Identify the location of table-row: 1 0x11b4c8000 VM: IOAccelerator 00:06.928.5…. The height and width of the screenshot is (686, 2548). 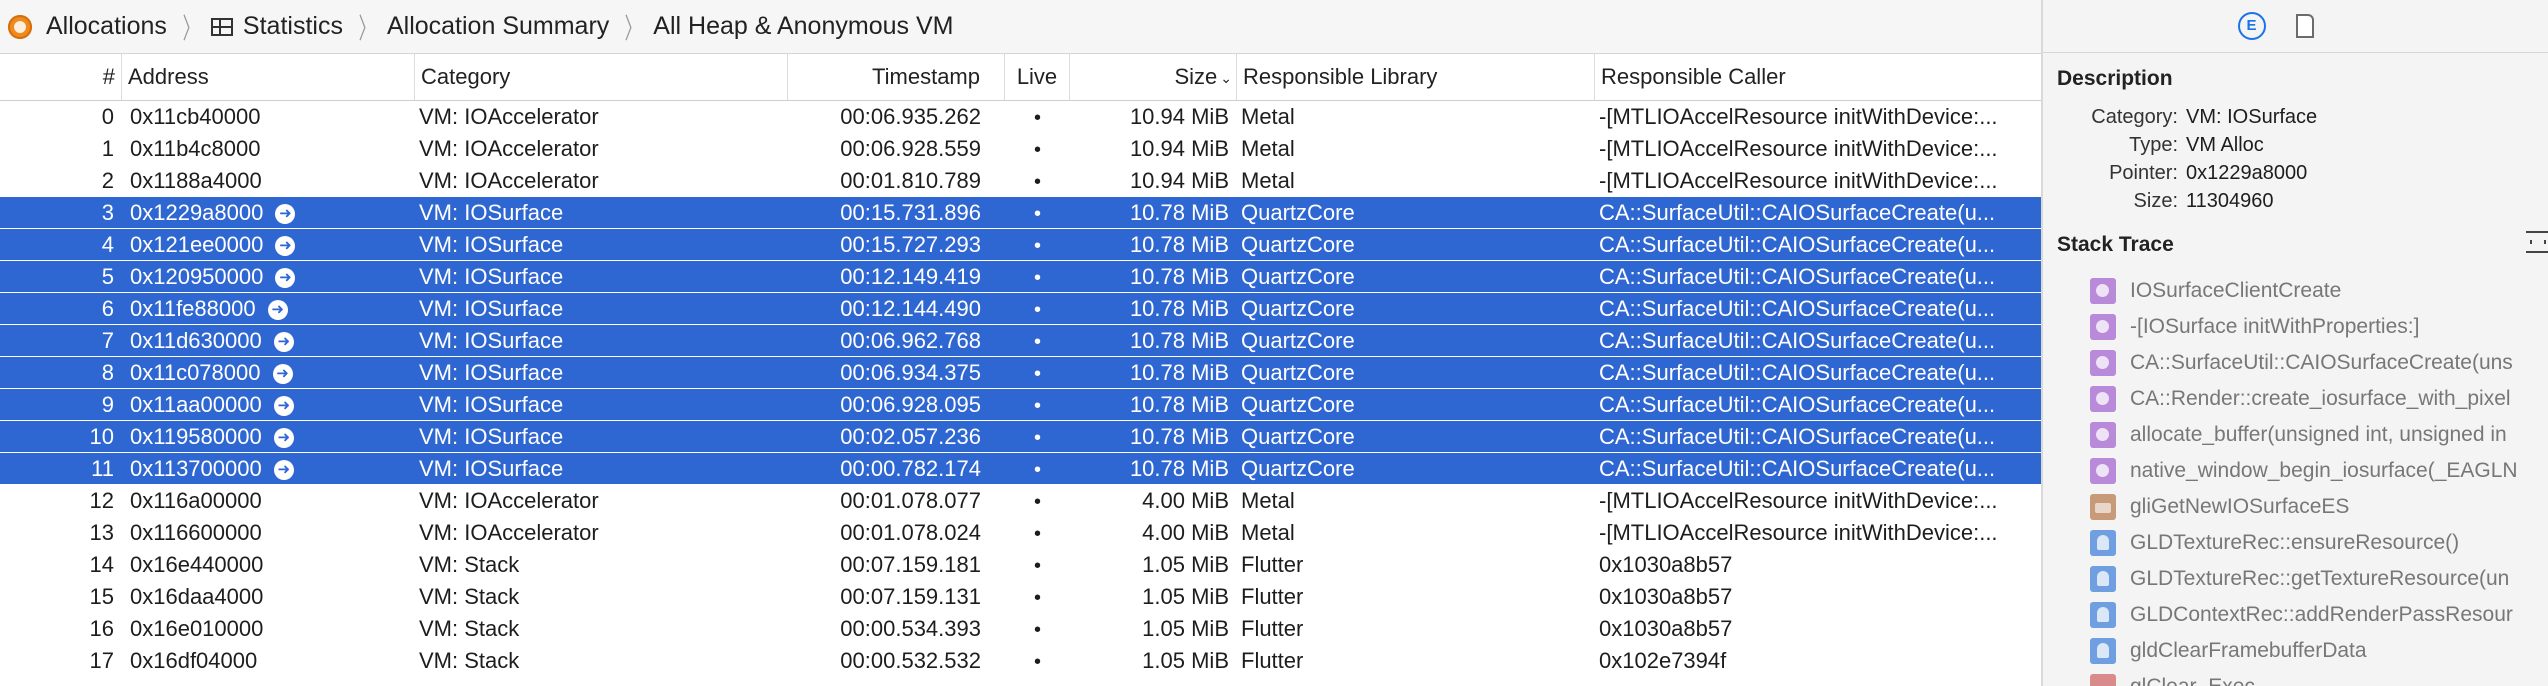
(1020, 149).